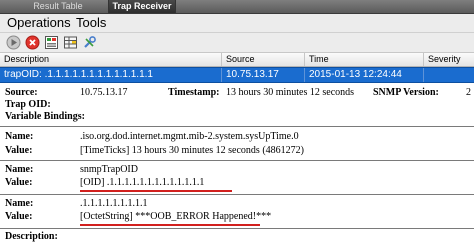 The width and height of the screenshot is (474, 243). What do you see at coordinates (406, 92) in the screenshot?
I see `snmp-version-label: SNMP Version:` at bounding box center [406, 92].